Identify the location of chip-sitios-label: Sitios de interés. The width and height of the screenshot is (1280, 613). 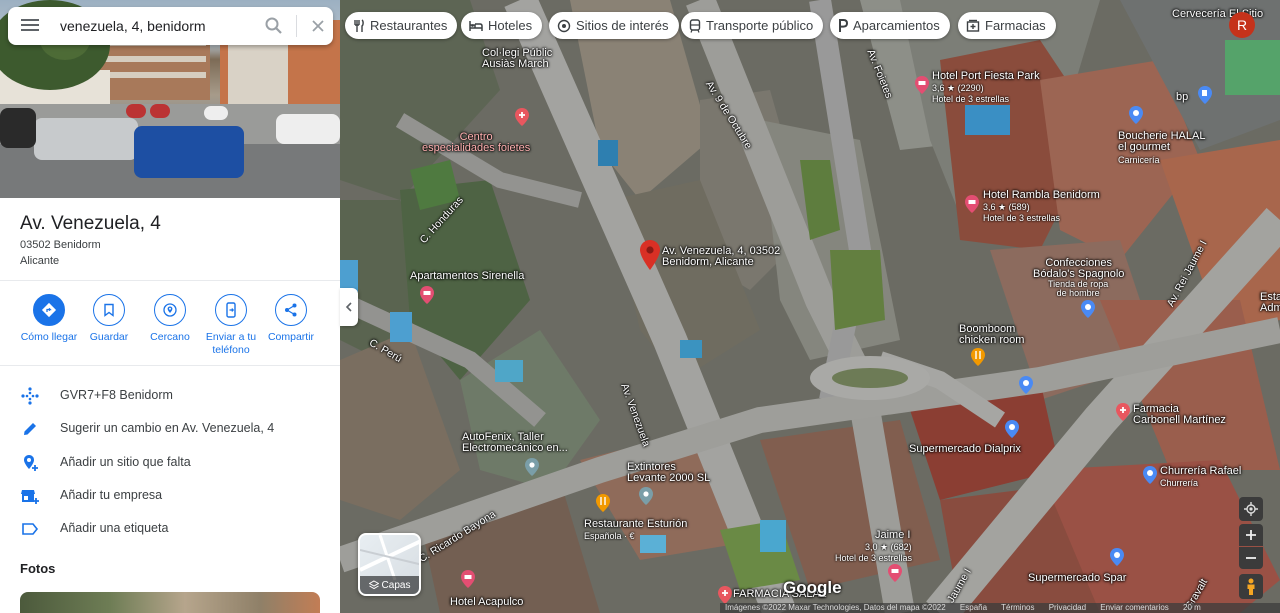
(622, 25).